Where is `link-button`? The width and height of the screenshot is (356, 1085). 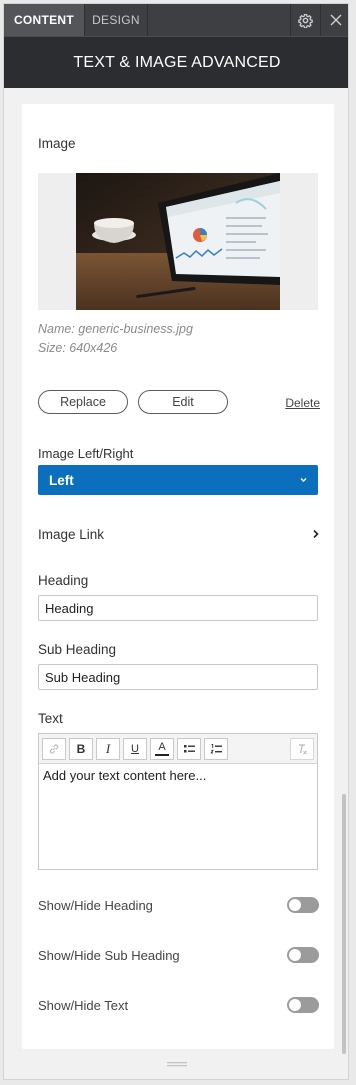 link-button is located at coordinates (54, 748).